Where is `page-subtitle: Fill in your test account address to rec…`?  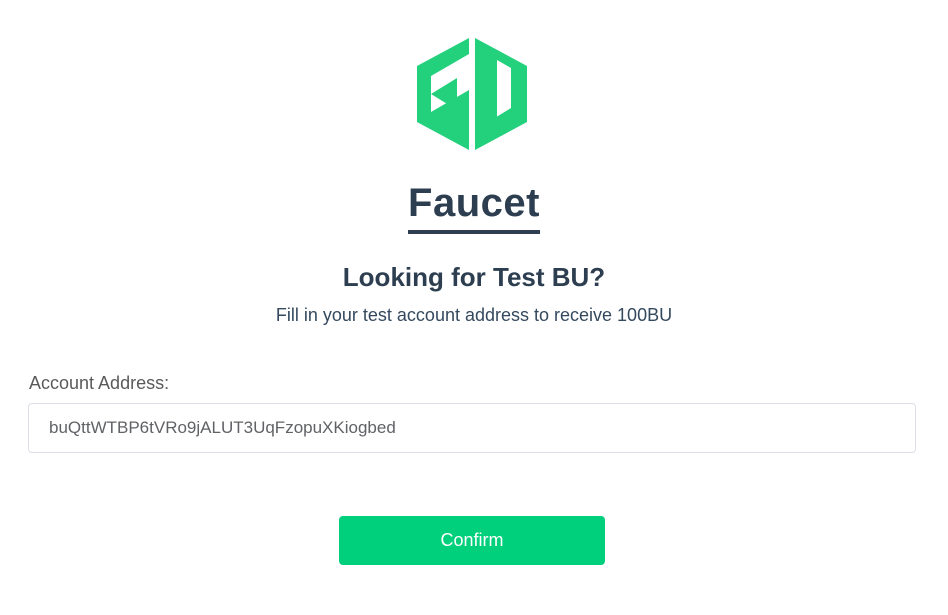 page-subtitle: Fill in your test account address to rec… is located at coordinates (474, 315).